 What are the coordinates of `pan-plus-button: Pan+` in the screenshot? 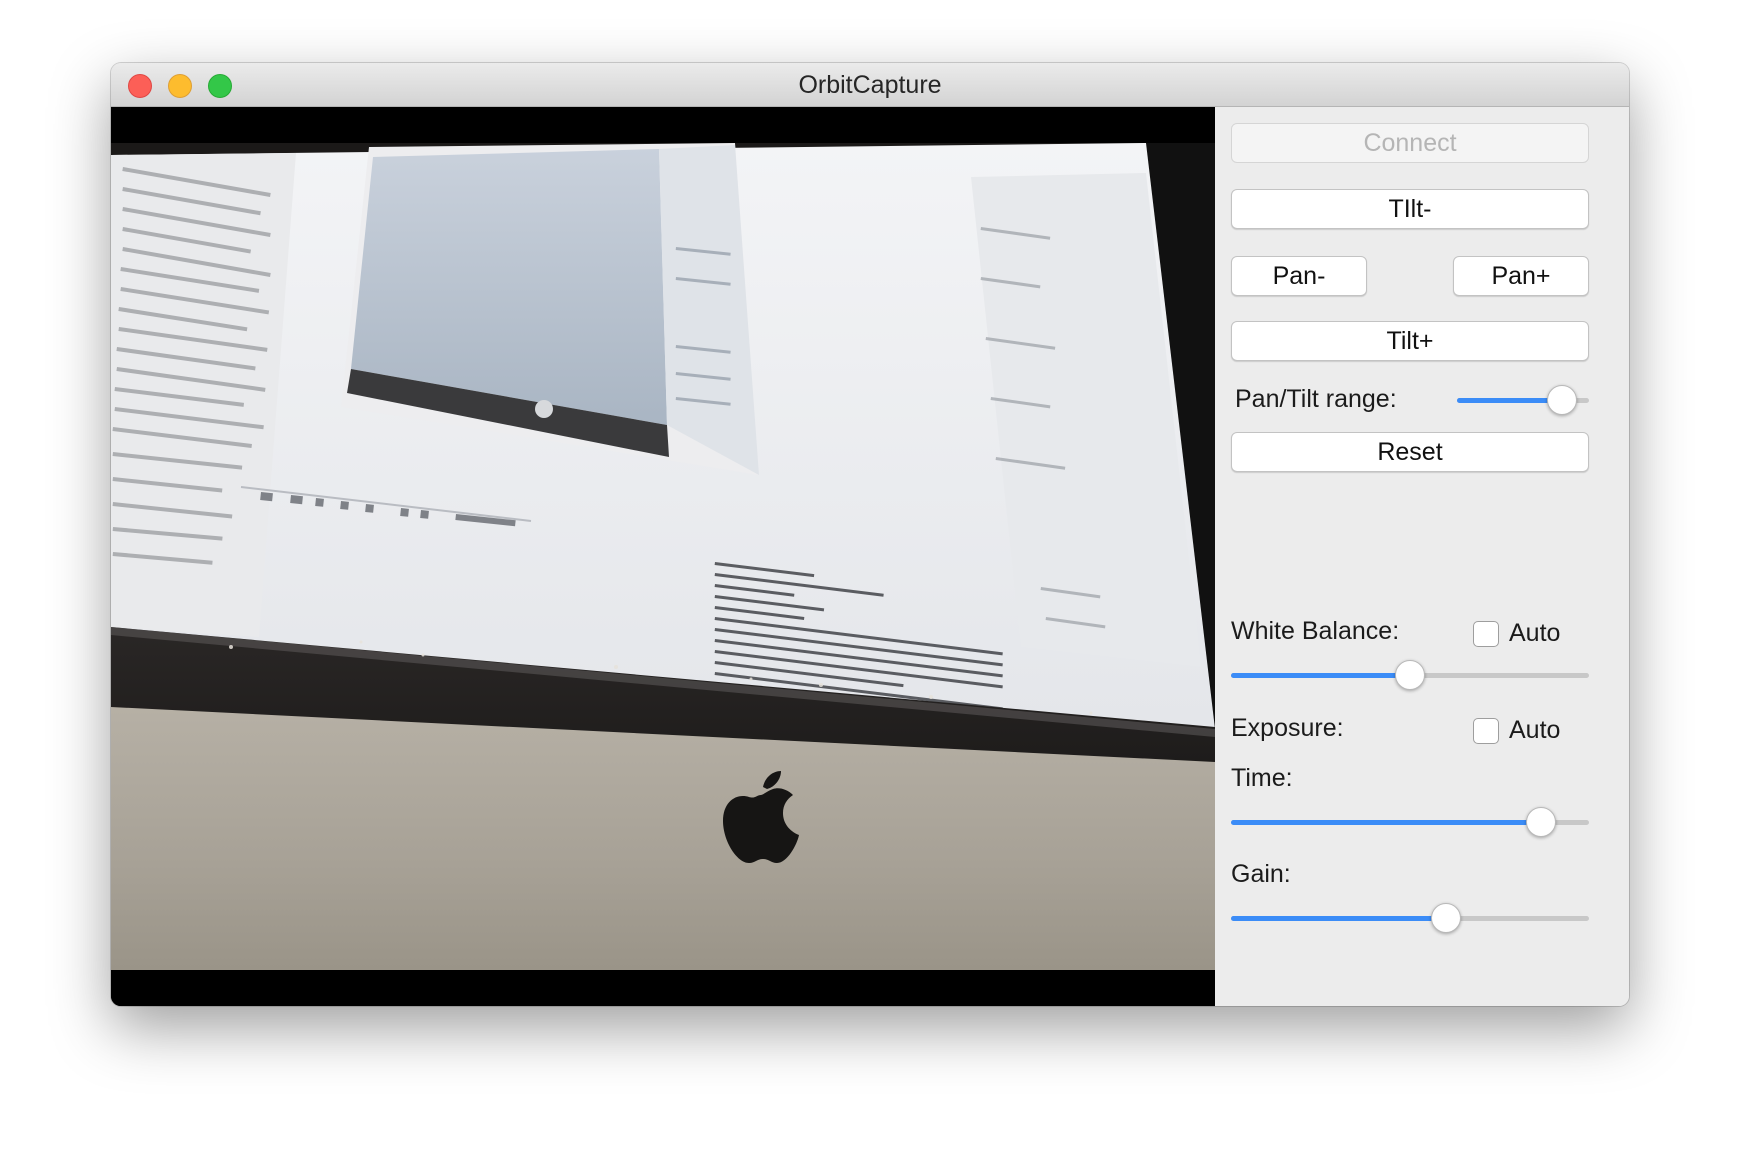 It's located at (1521, 276).